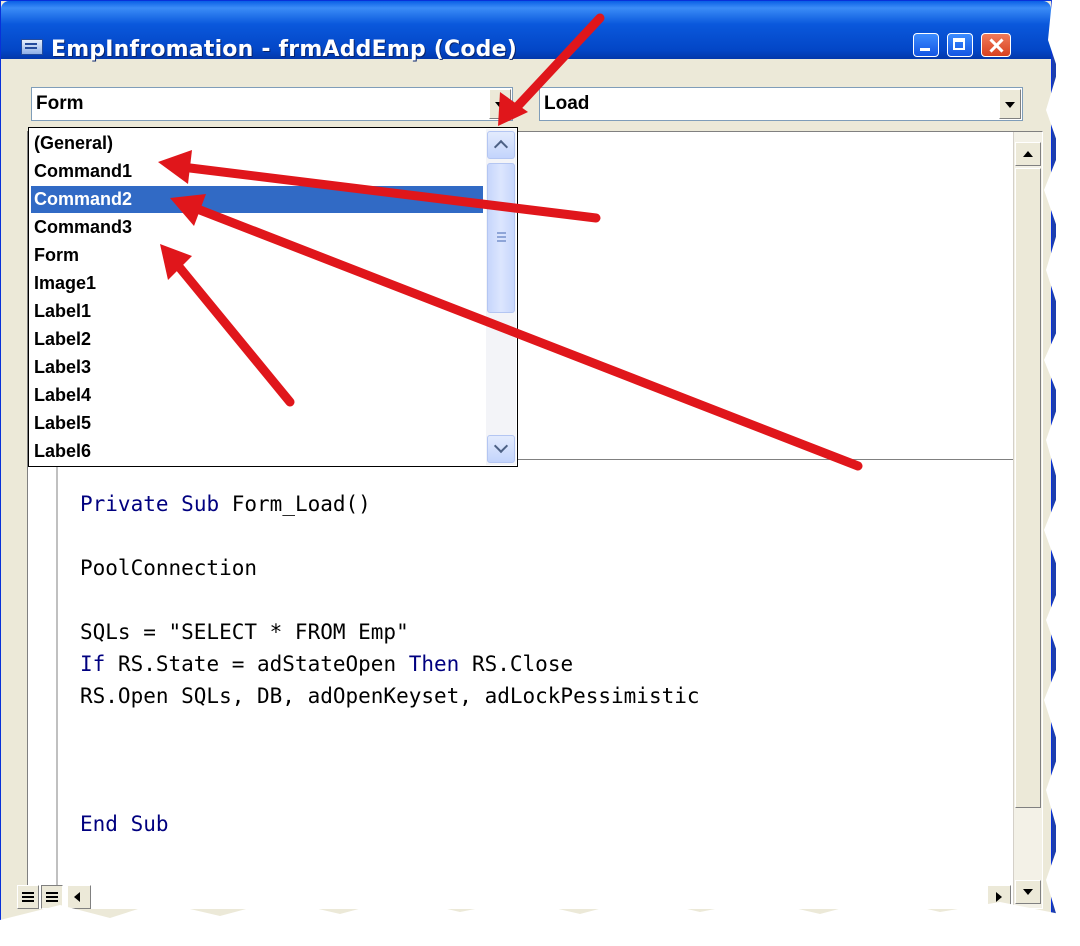 Image resolution: width=1080 pixels, height=946 pixels. What do you see at coordinates (52, 897) in the screenshot?
I see `full-module-view-icon` at bounding box center [52, 897].